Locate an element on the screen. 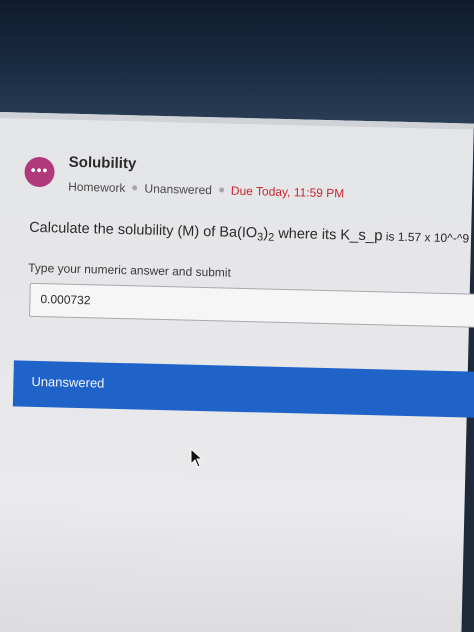 The image size is (474, 632). status-label: Unanswered is located at coordinates (68, 382).